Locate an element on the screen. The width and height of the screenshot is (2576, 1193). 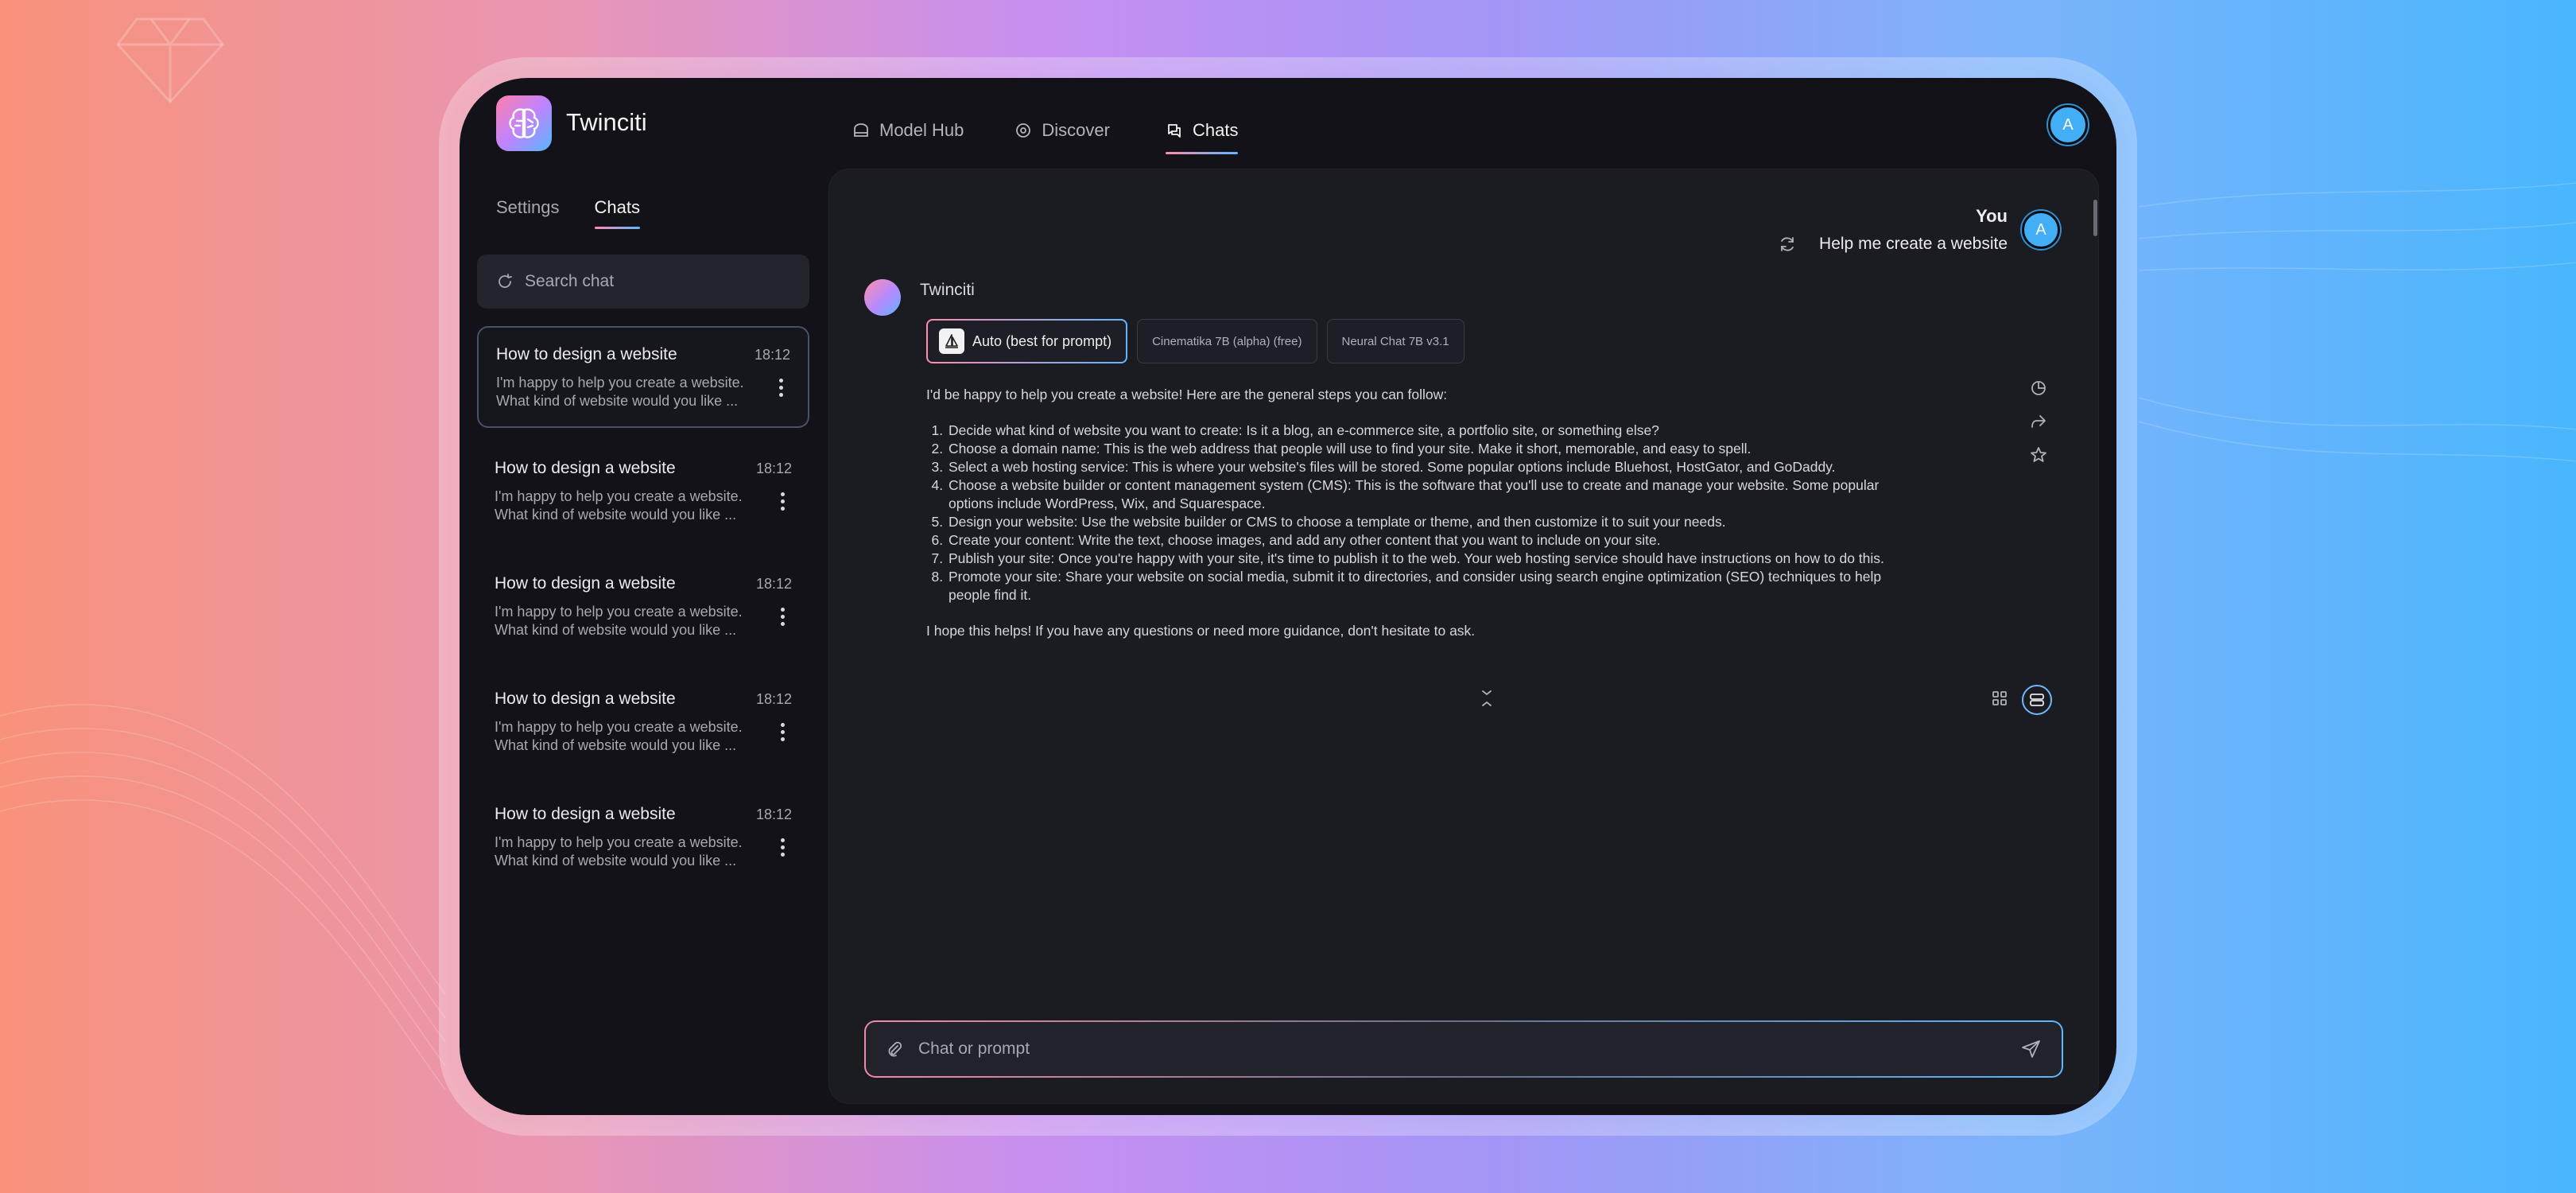
top-nav: Model Hub Discover Chats is located at coordinates (1045, 134).